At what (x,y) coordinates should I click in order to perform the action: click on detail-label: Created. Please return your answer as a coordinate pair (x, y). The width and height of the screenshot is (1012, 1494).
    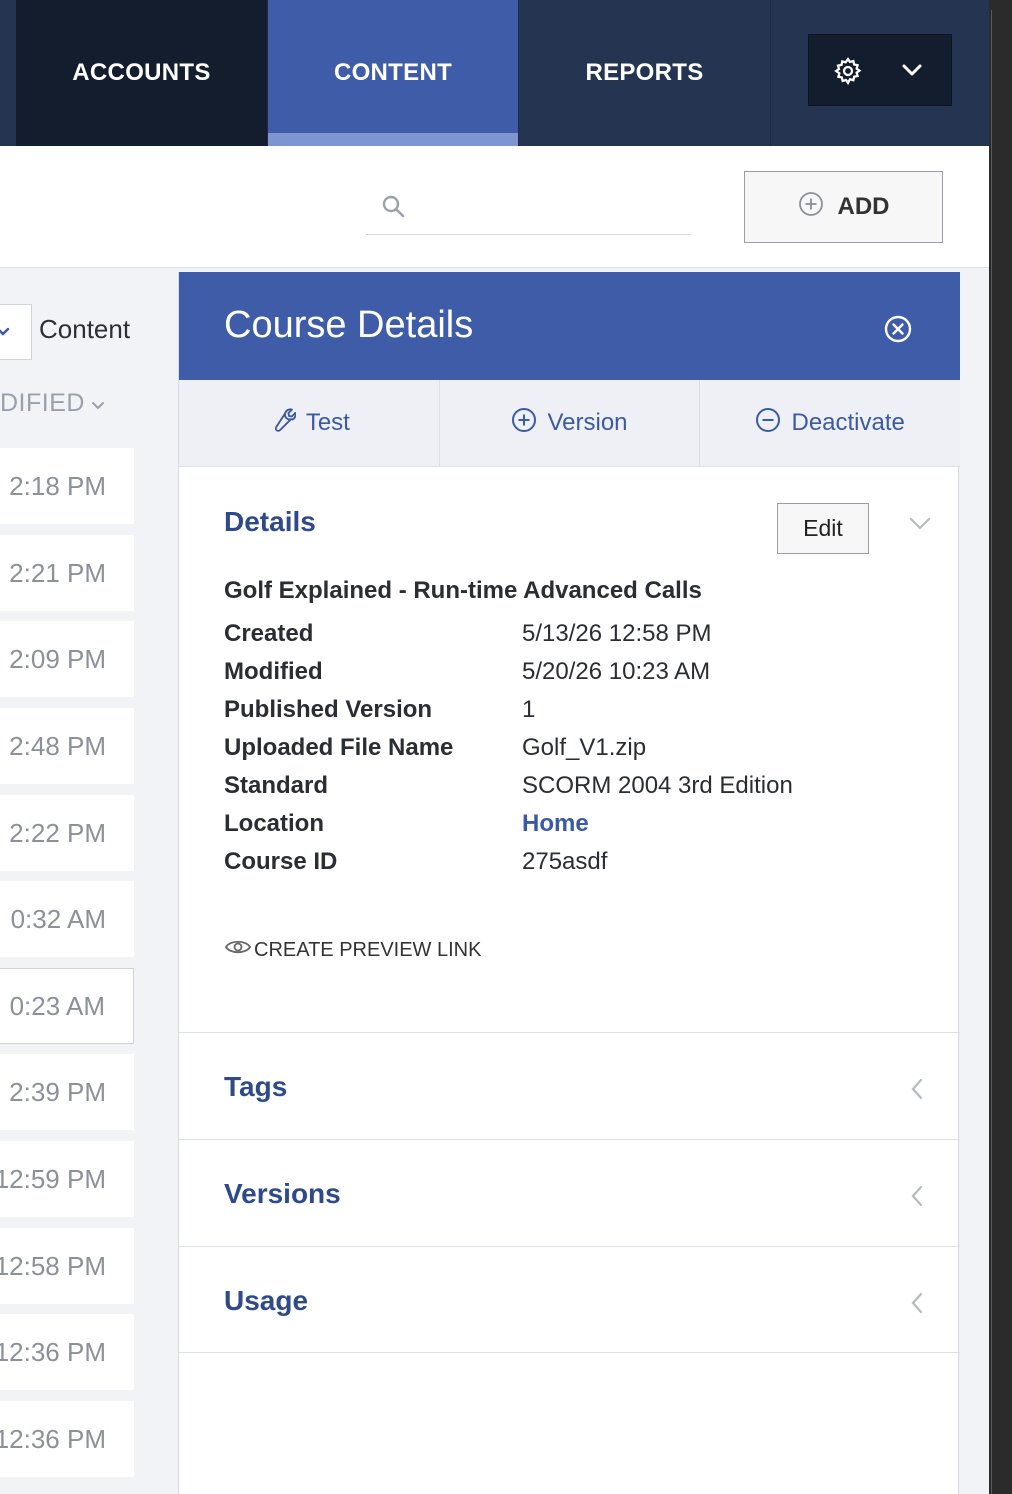
    Looking at the image, I should click on (269, 633).